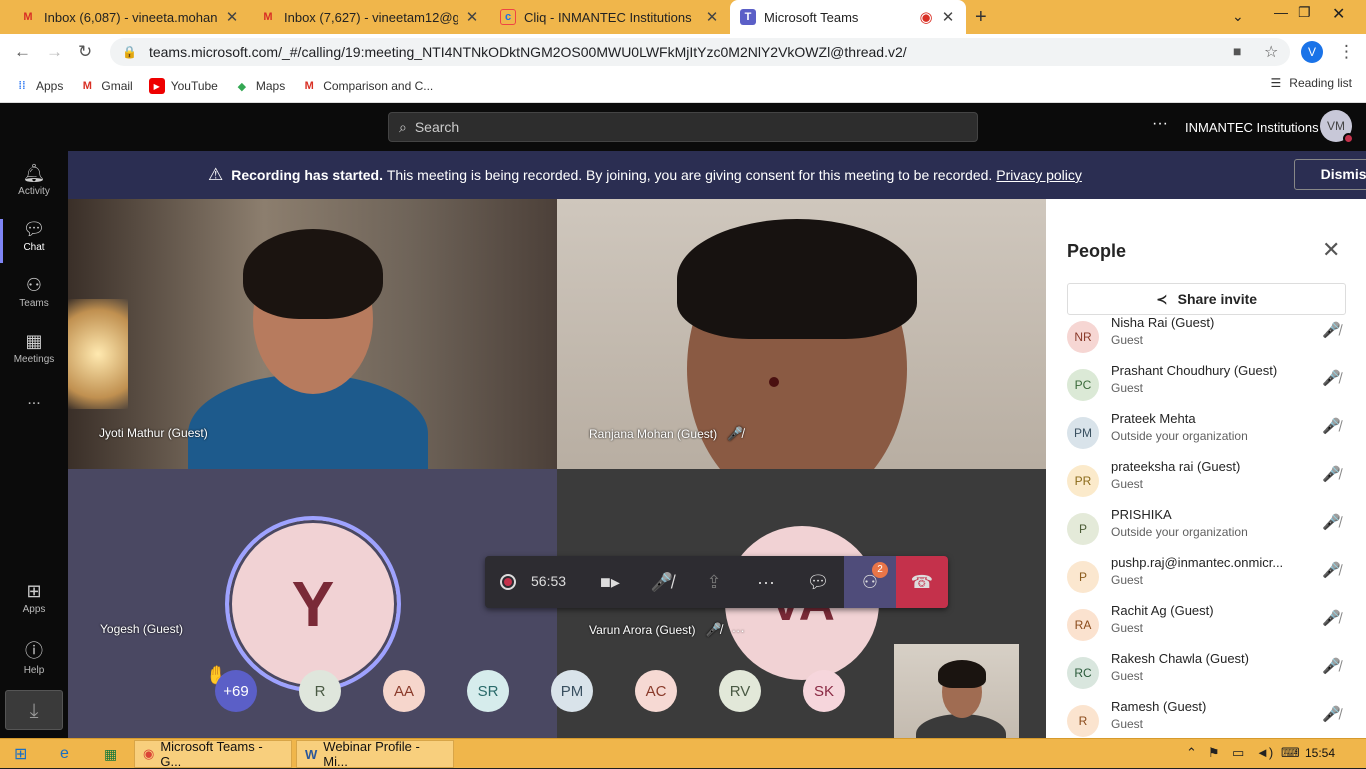 This screenshot has width=1366, height=769. I want to click on strip-avatar: R, so click(320, 691).